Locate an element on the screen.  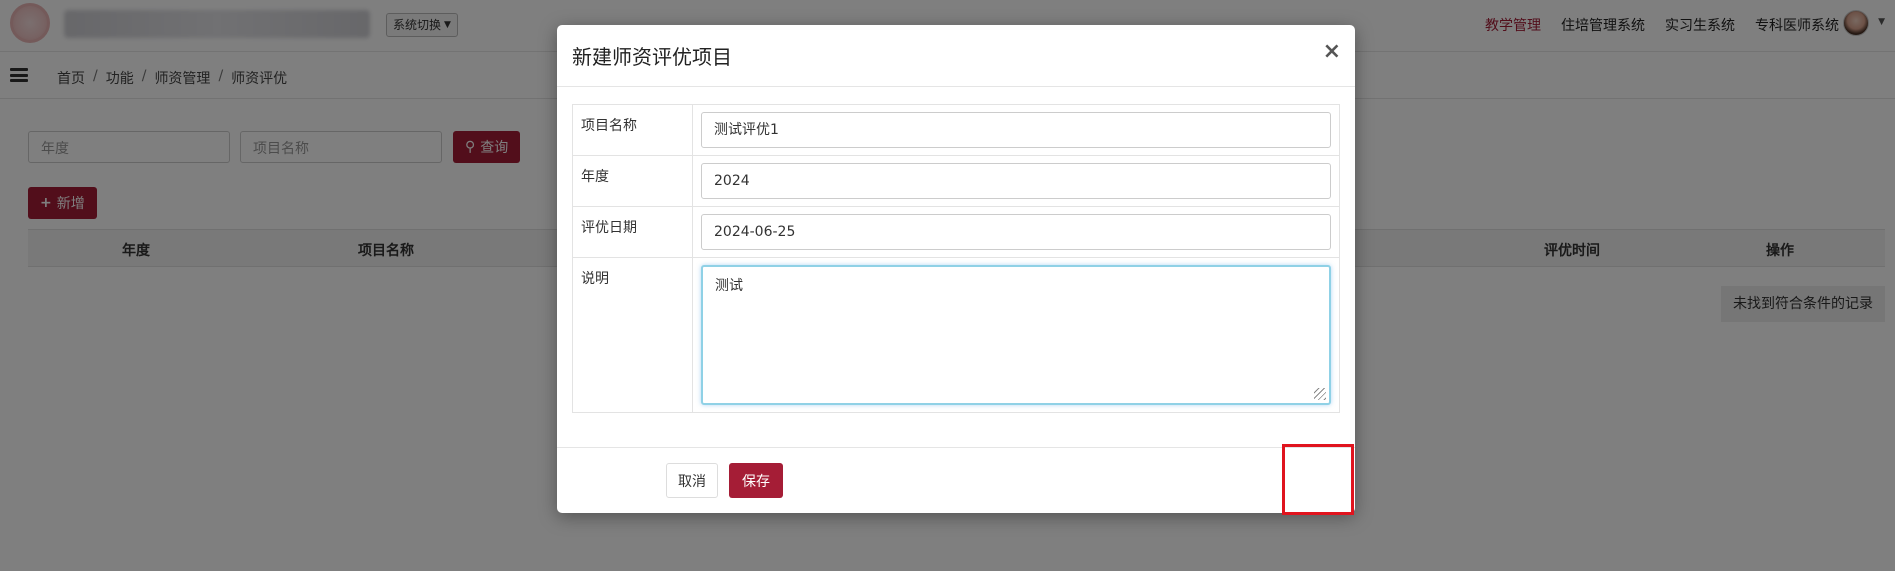
form-row-description: 说明 测试 is located at coordinates (956, 335).